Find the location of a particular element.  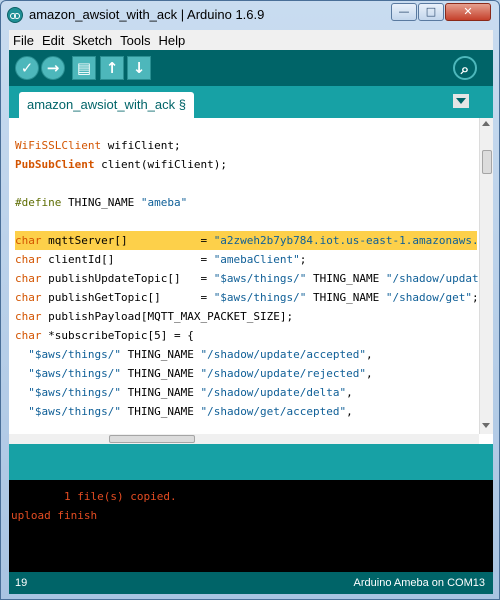

serial-monitor-icon: ⌕ is located at coordinates (465, 69).